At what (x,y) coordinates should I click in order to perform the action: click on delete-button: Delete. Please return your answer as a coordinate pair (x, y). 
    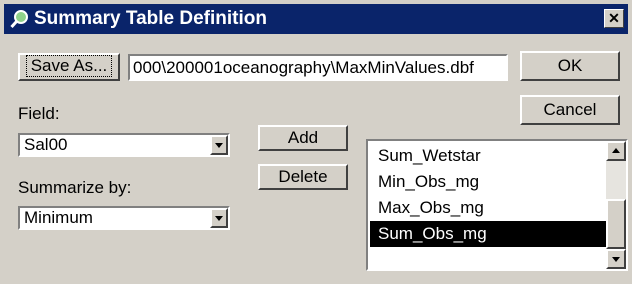
    Looking at the image, I should click on (303, 177).